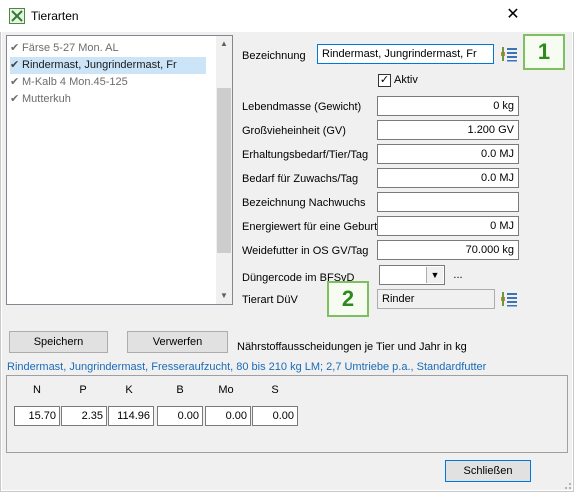 The width and height of the screenshot is (574, 492). What do you see at coordinates (275, 390) in the screenshot?
I see `column-header-s: S` at bounding box center [275, 390].